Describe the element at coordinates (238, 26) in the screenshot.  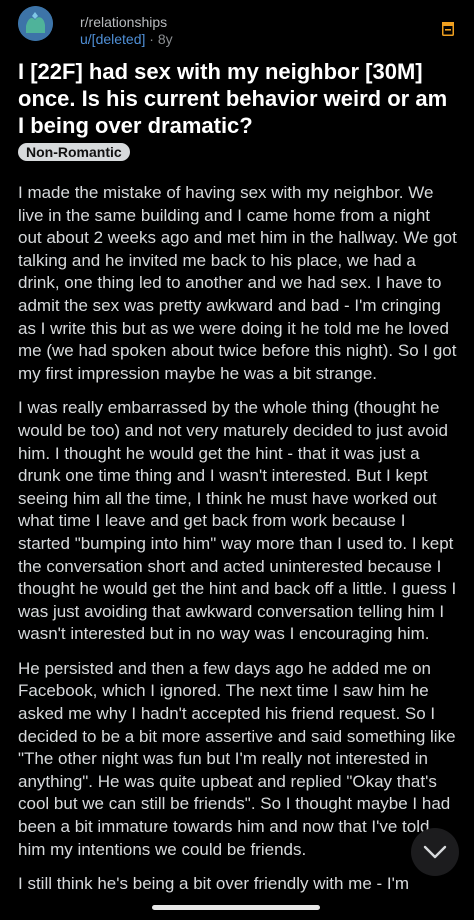
I see `post-header: r/relationships u/[deleted] · 8y` at that location.